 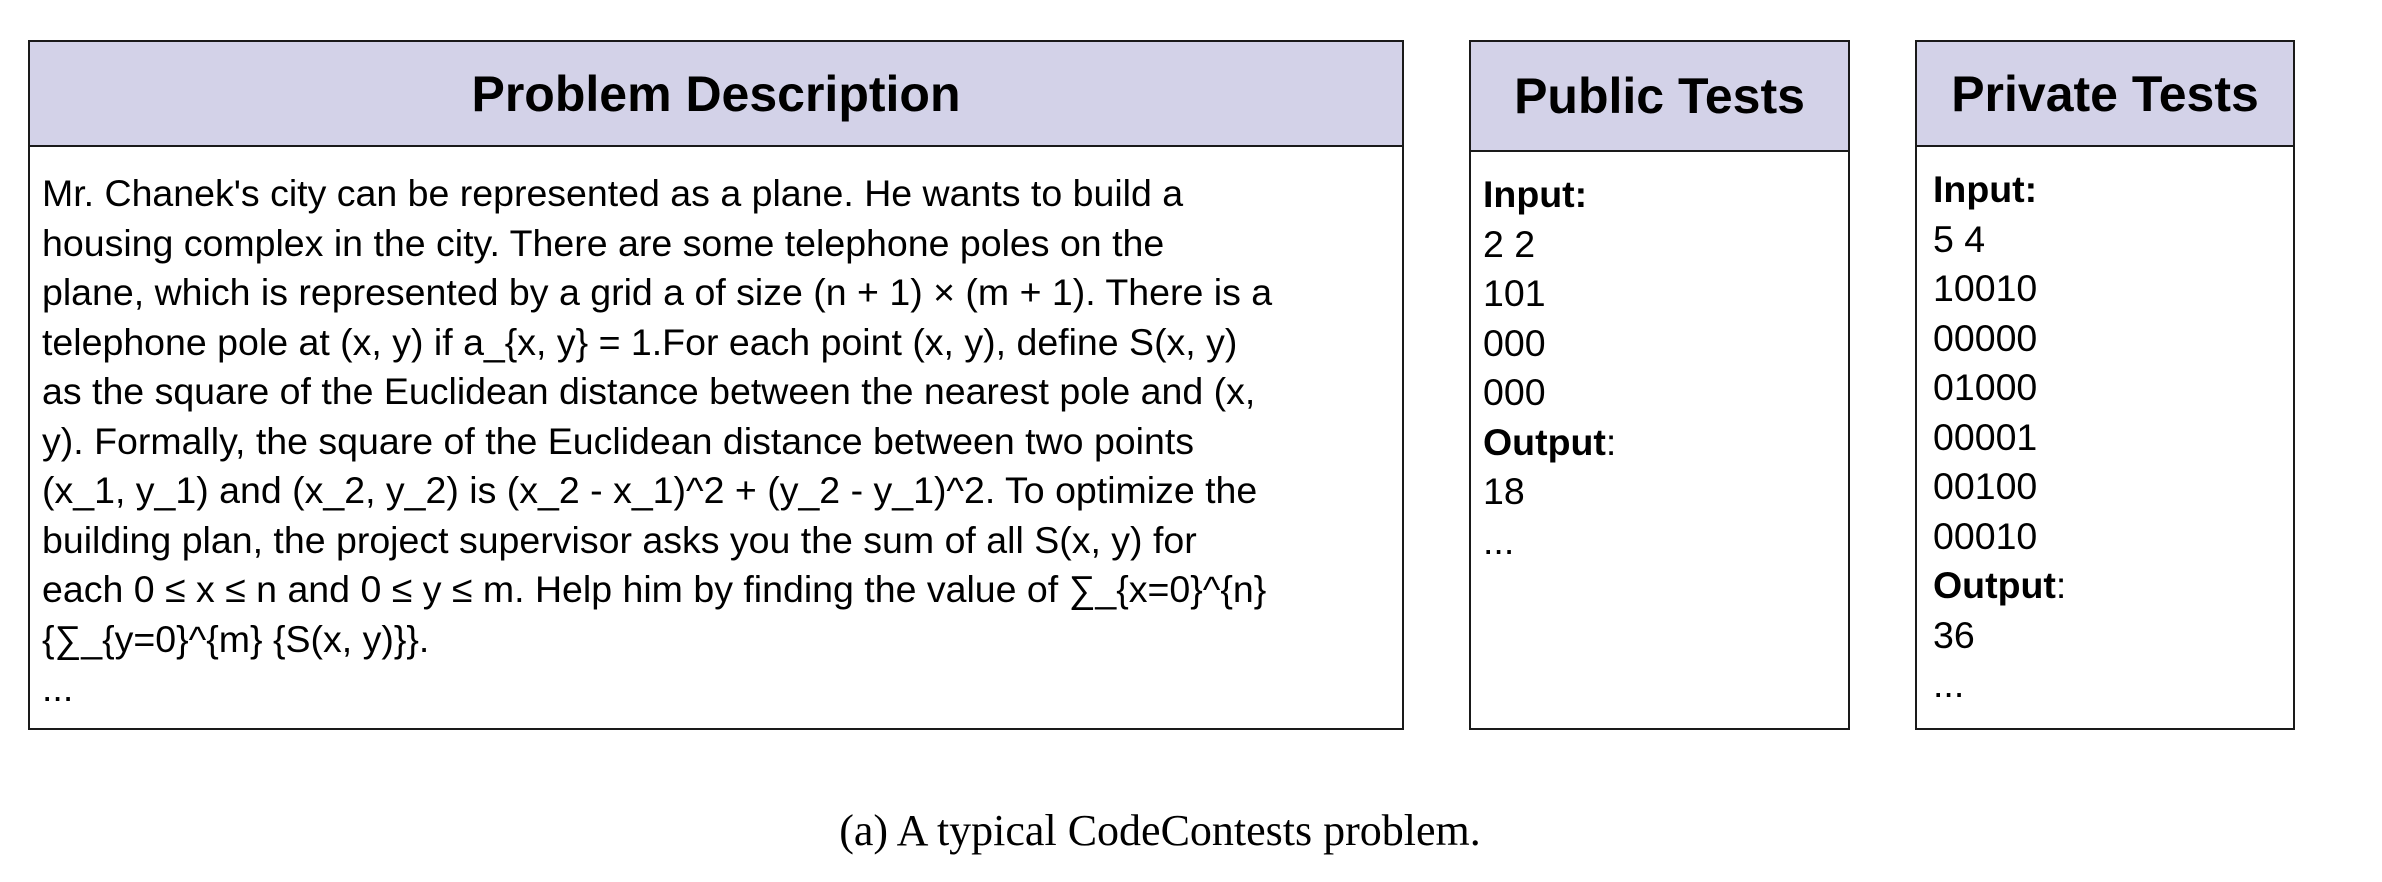 What do you see at coordinates (2105, 94) in the screenshot?
I see `private-tests-title: Private Tests` at bounding box center [2105, 94].